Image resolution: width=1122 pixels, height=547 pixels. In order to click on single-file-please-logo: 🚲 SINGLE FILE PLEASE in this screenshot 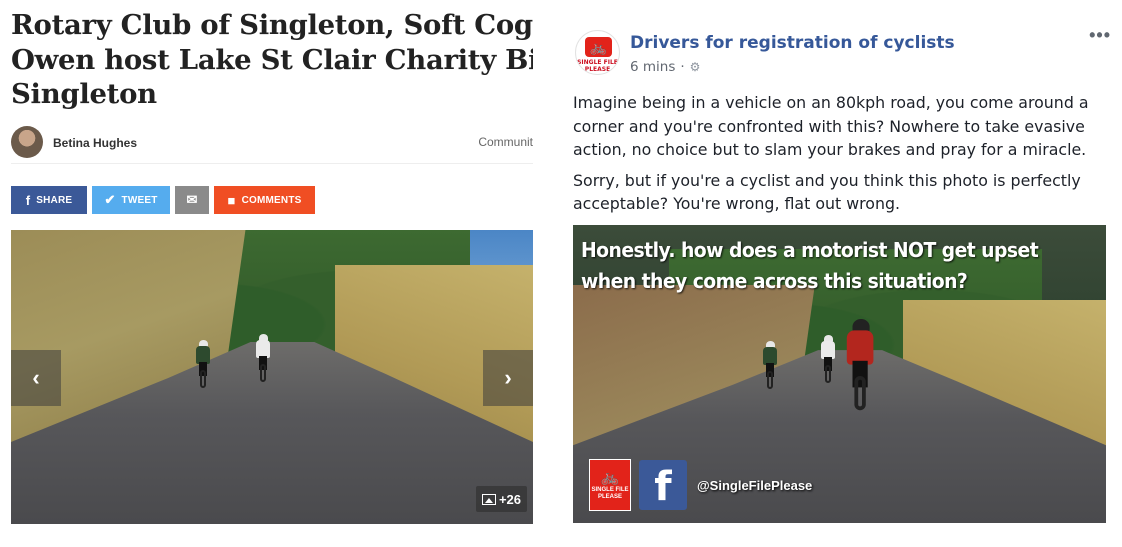, I will do `click(610, 485)`.